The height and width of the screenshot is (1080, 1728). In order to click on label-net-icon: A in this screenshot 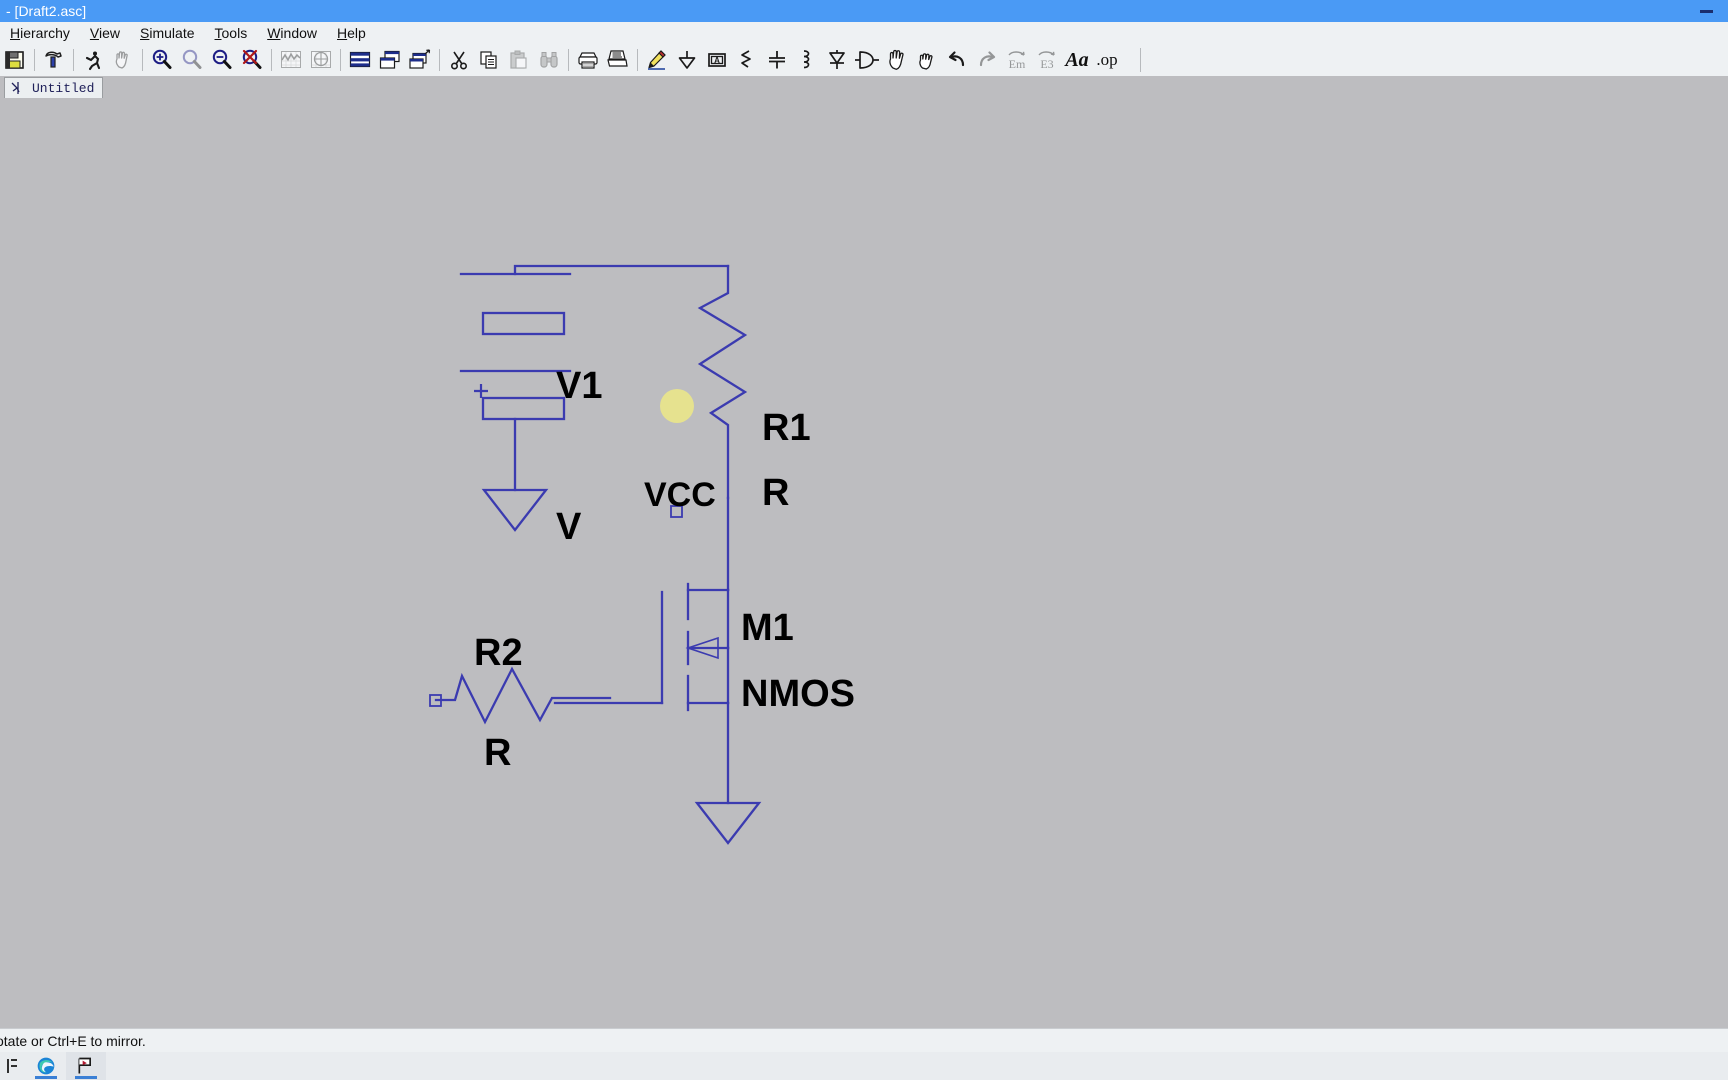, I will do `click(717, 60)`.